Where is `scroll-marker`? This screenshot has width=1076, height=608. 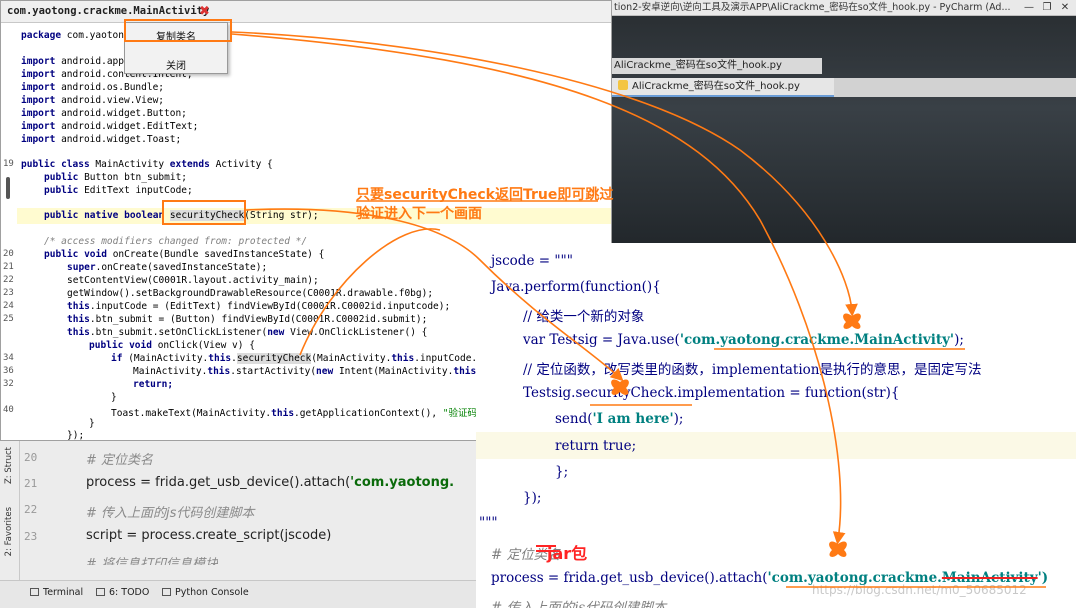 scroll-marker is located at coordinates (8, 188).